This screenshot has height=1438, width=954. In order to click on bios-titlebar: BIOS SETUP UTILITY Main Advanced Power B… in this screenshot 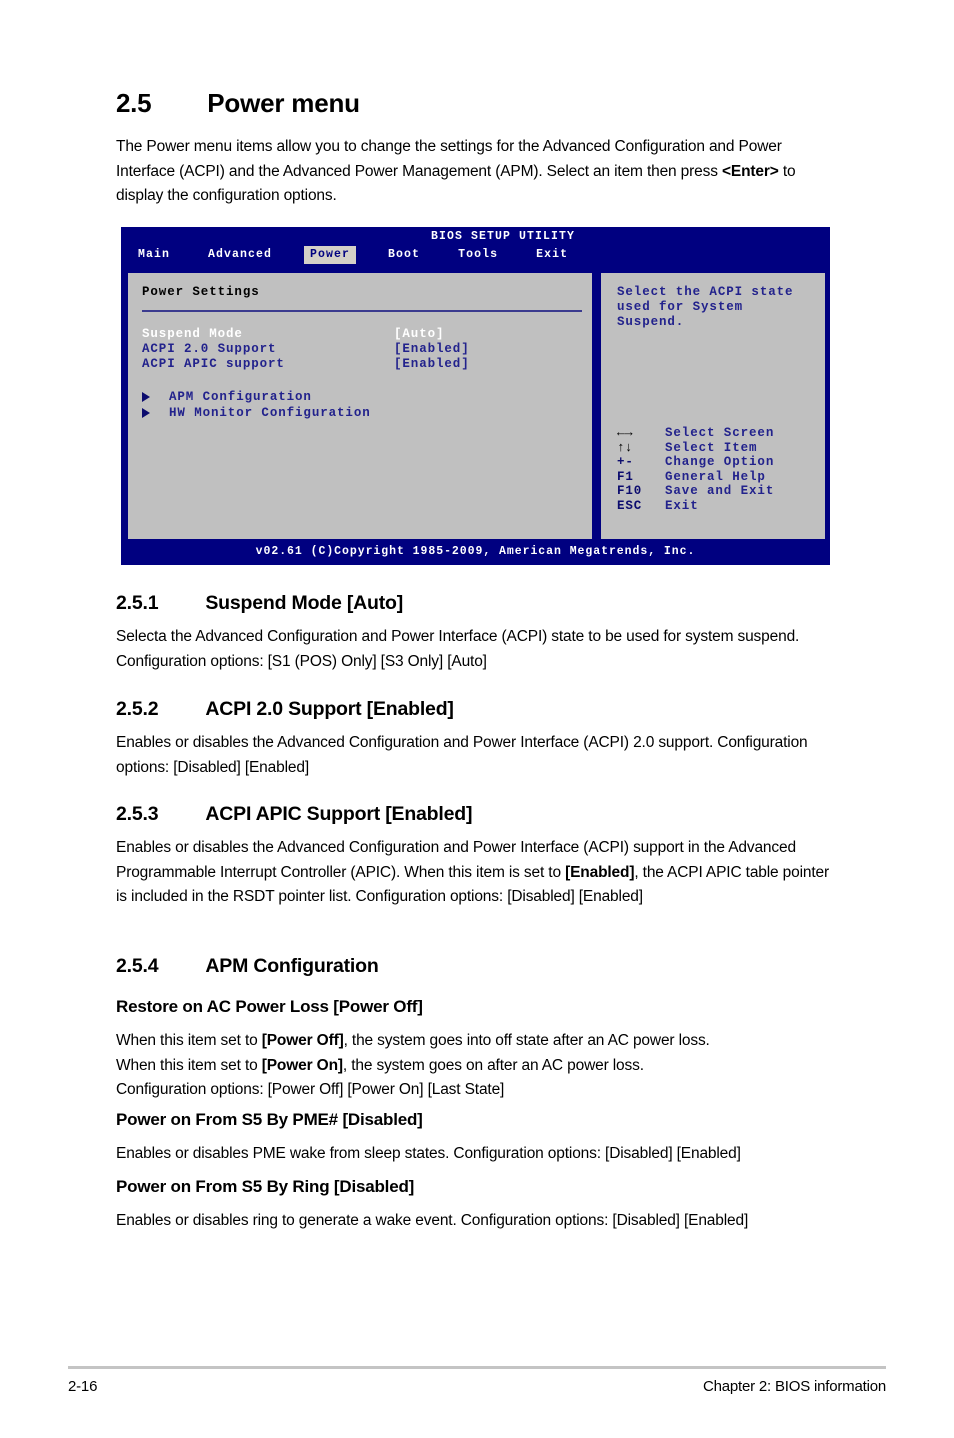, I will do `click(475, 249)`.